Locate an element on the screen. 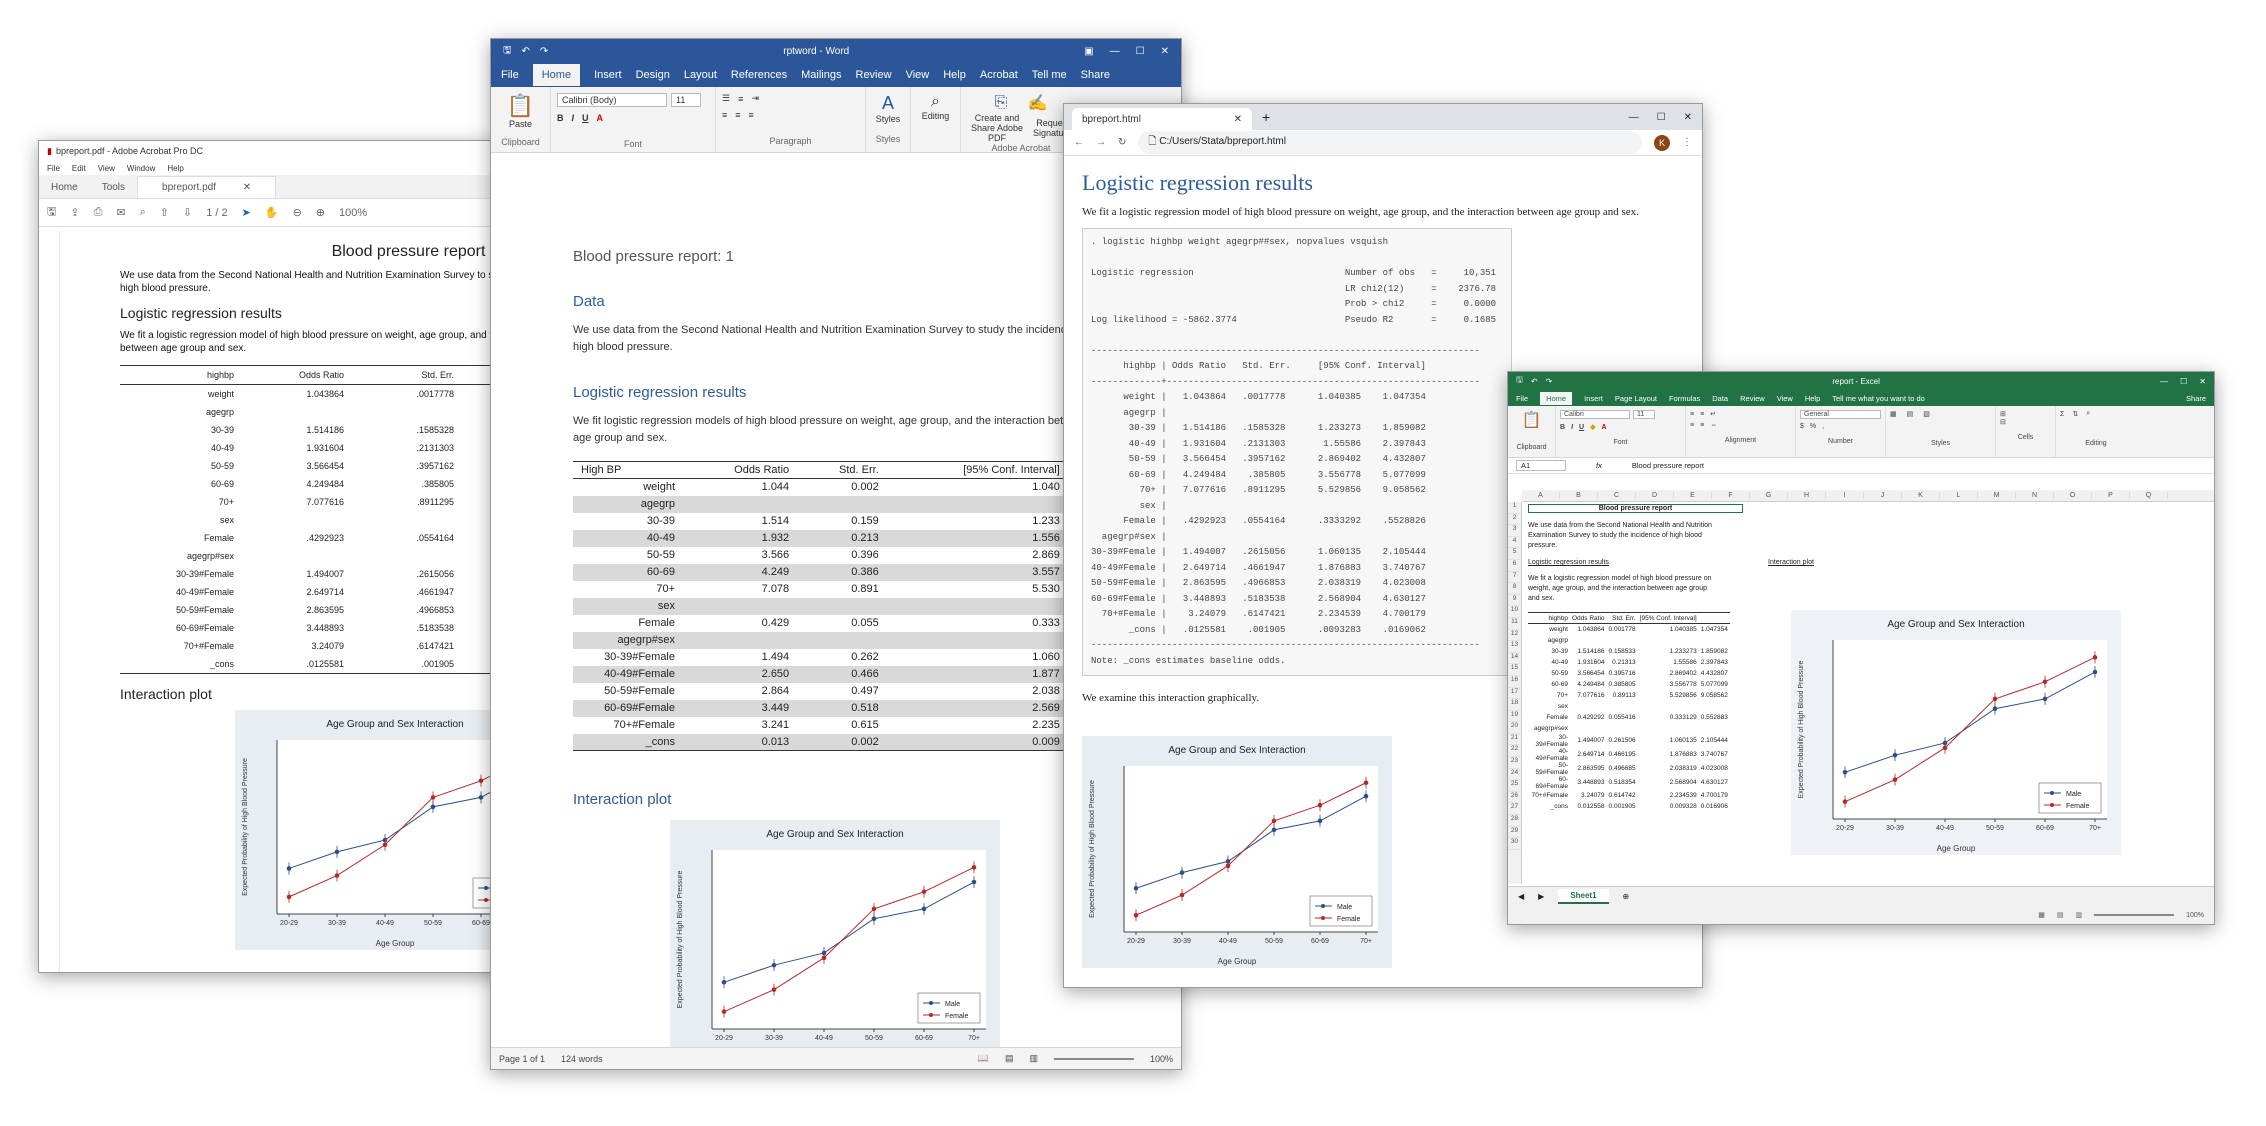  tab-home: Home is located at coordinates (1556, 398).